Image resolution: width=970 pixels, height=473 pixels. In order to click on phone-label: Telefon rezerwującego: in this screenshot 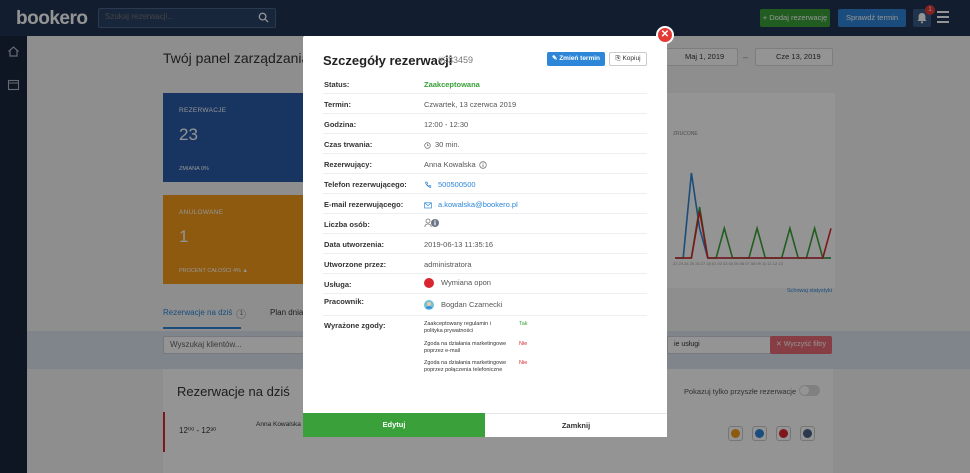, I will do `click(365, 184)`.